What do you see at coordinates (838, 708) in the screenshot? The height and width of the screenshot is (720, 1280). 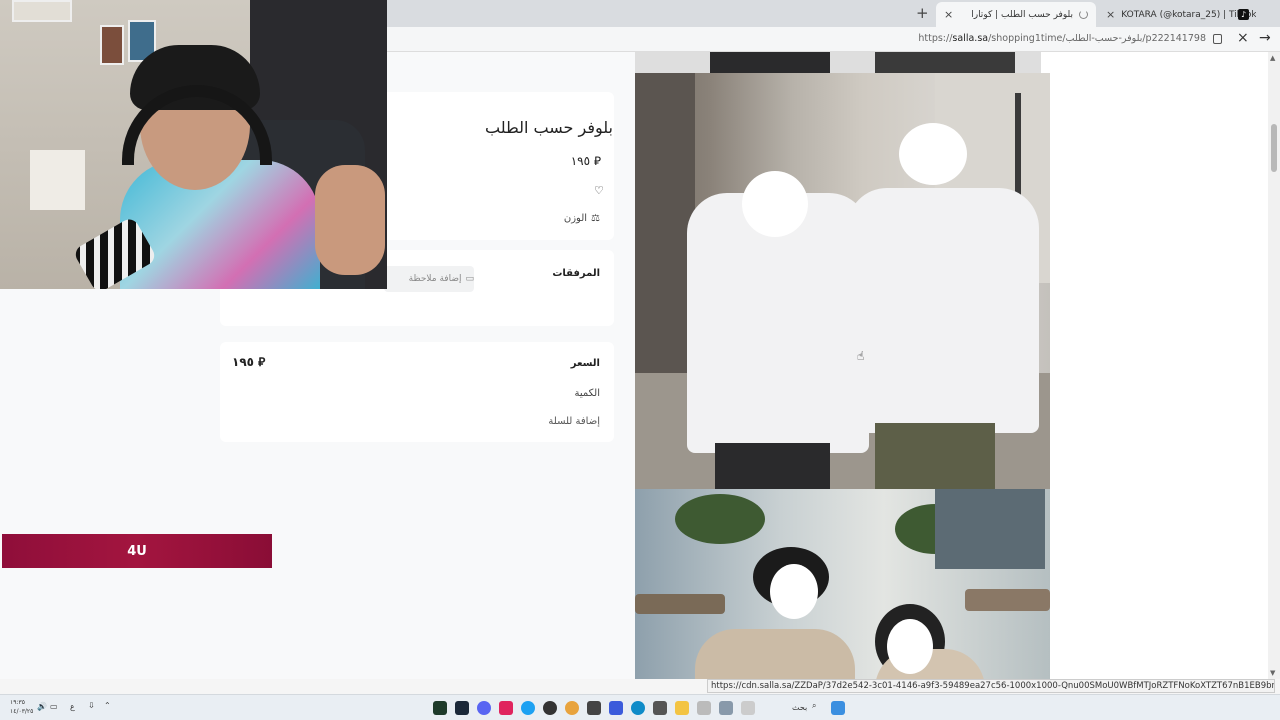 I see `windows-start-icon` at bounding box center [838, 708].